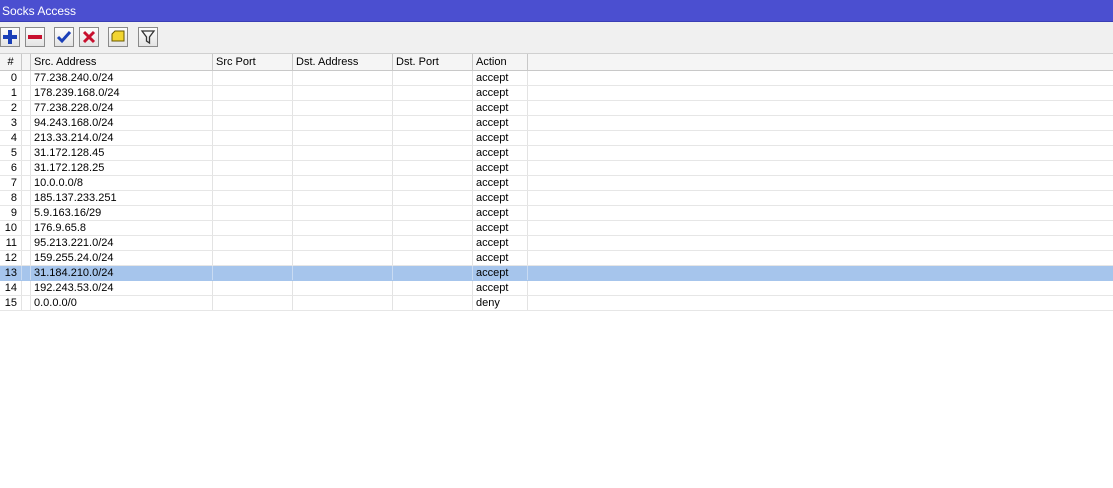 This screenshot has height=488, width=1113. I want to click on src-address-cell: 77.238.228.0/24, so click(122, 108).